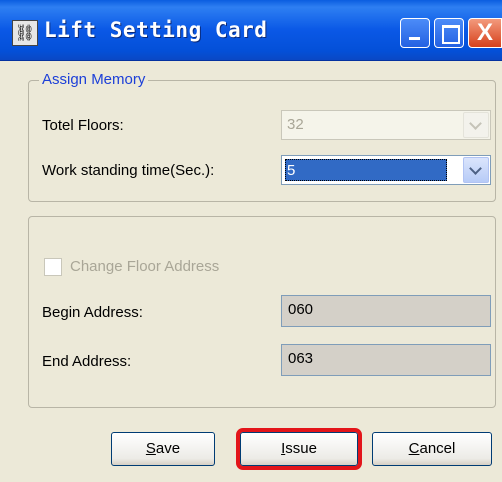 The width and height of the screenshot is (502, 482). What do you see at coordinates (83, 125) in the screenshot?
I see `total-floors-label: Totel Floors:` at bounding box center [83, 125].